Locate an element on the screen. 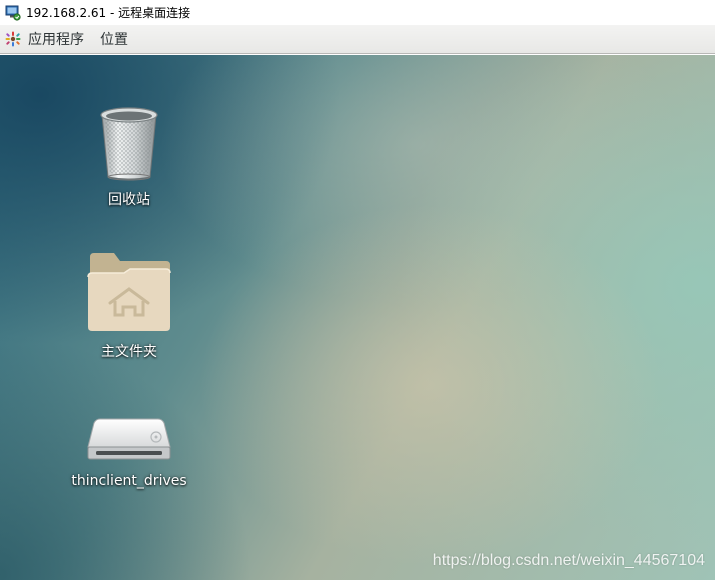 Image resolution: width=715 pixels, height=580 pixels. watermark-url: https://blog.csdn.net/weixin_44567104 is located at coordinates (568, 560).